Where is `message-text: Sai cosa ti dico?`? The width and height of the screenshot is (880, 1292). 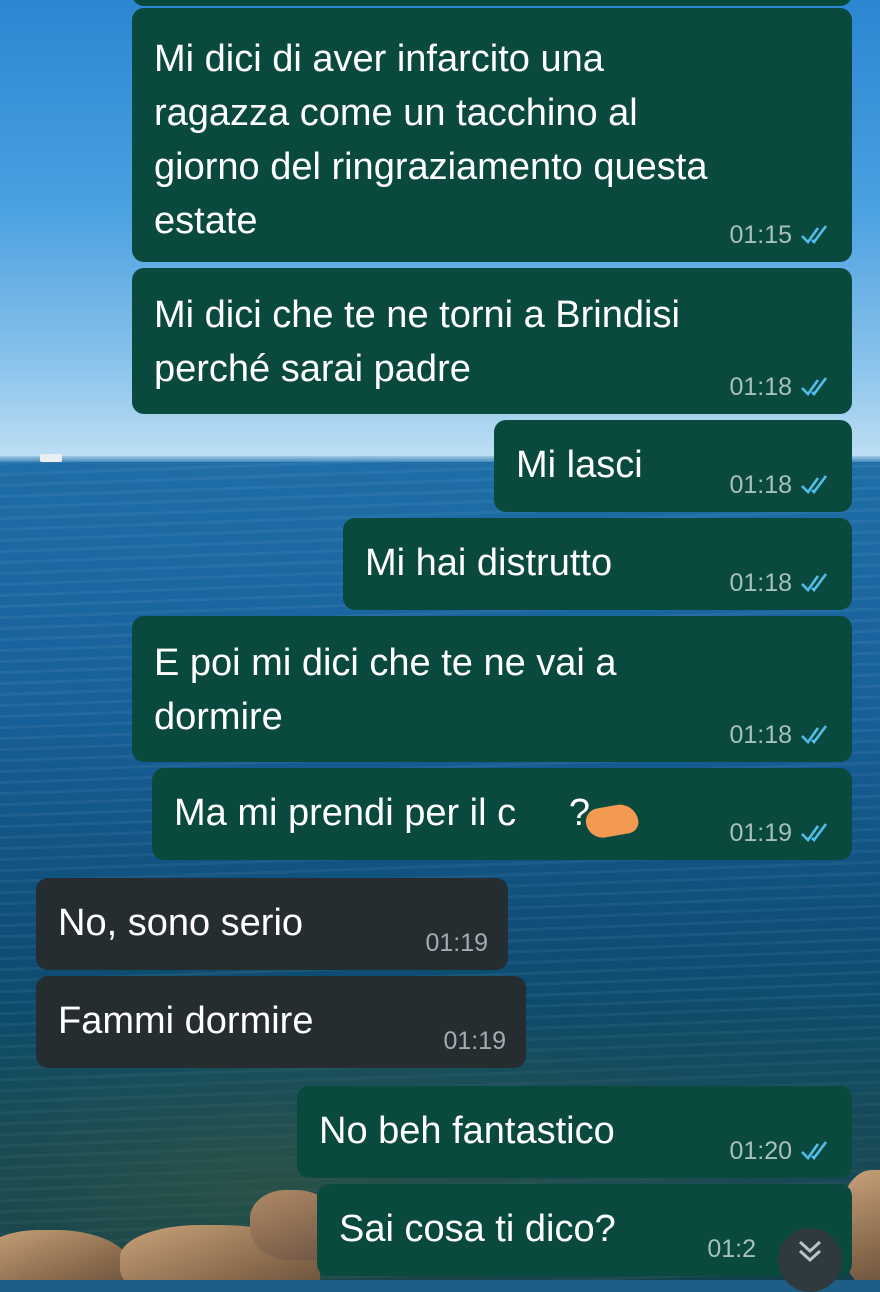
message-text: Sai cosa ti dico? is located at coordinates (477, 1229).